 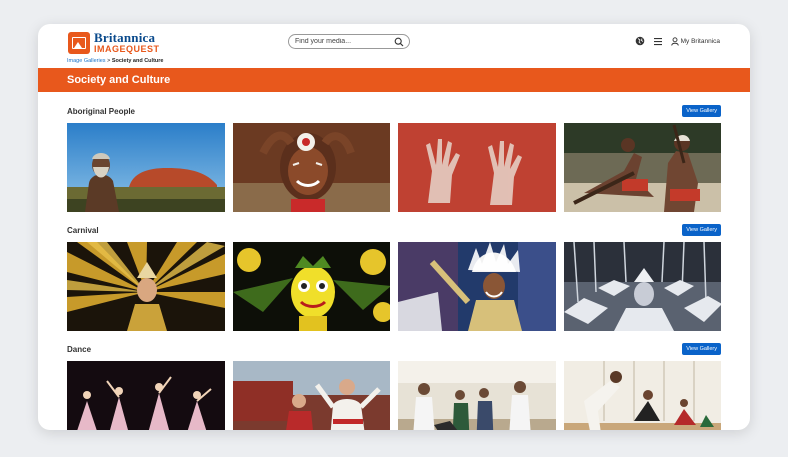 I want to click on my-britannica-link: My Britannica, so click(x=695, y=41).